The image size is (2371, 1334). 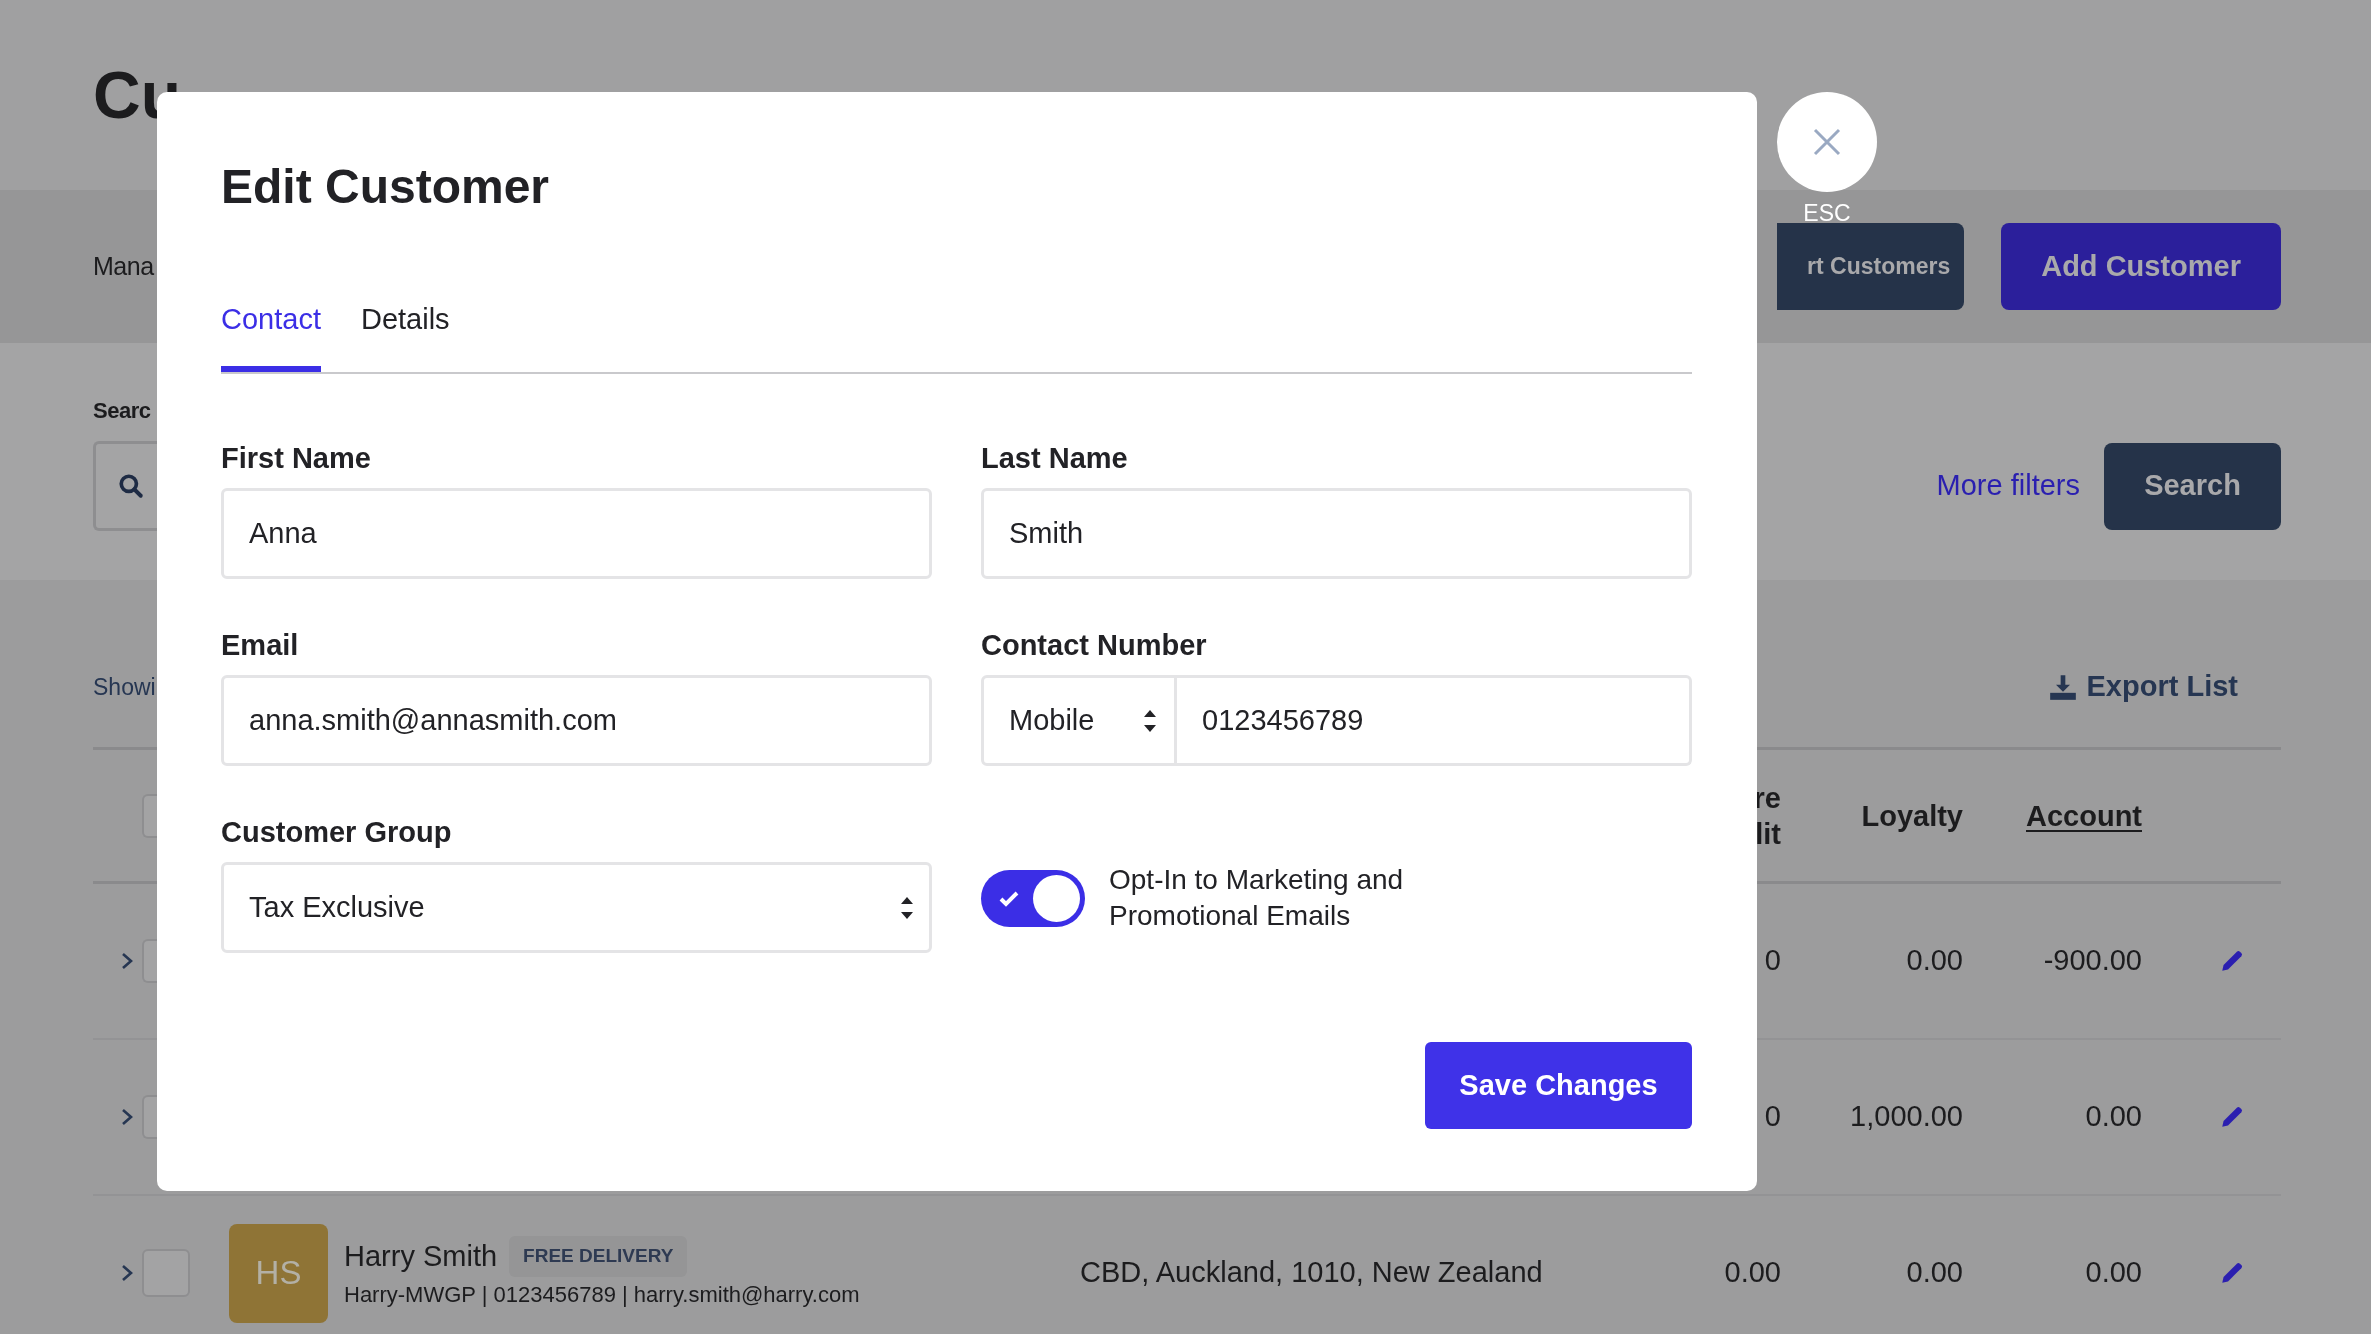 What do you see at coordinates (1871, 266) in the screenshot?
I see `customers-button: rt Customers` at bounding box center [1871, 266].